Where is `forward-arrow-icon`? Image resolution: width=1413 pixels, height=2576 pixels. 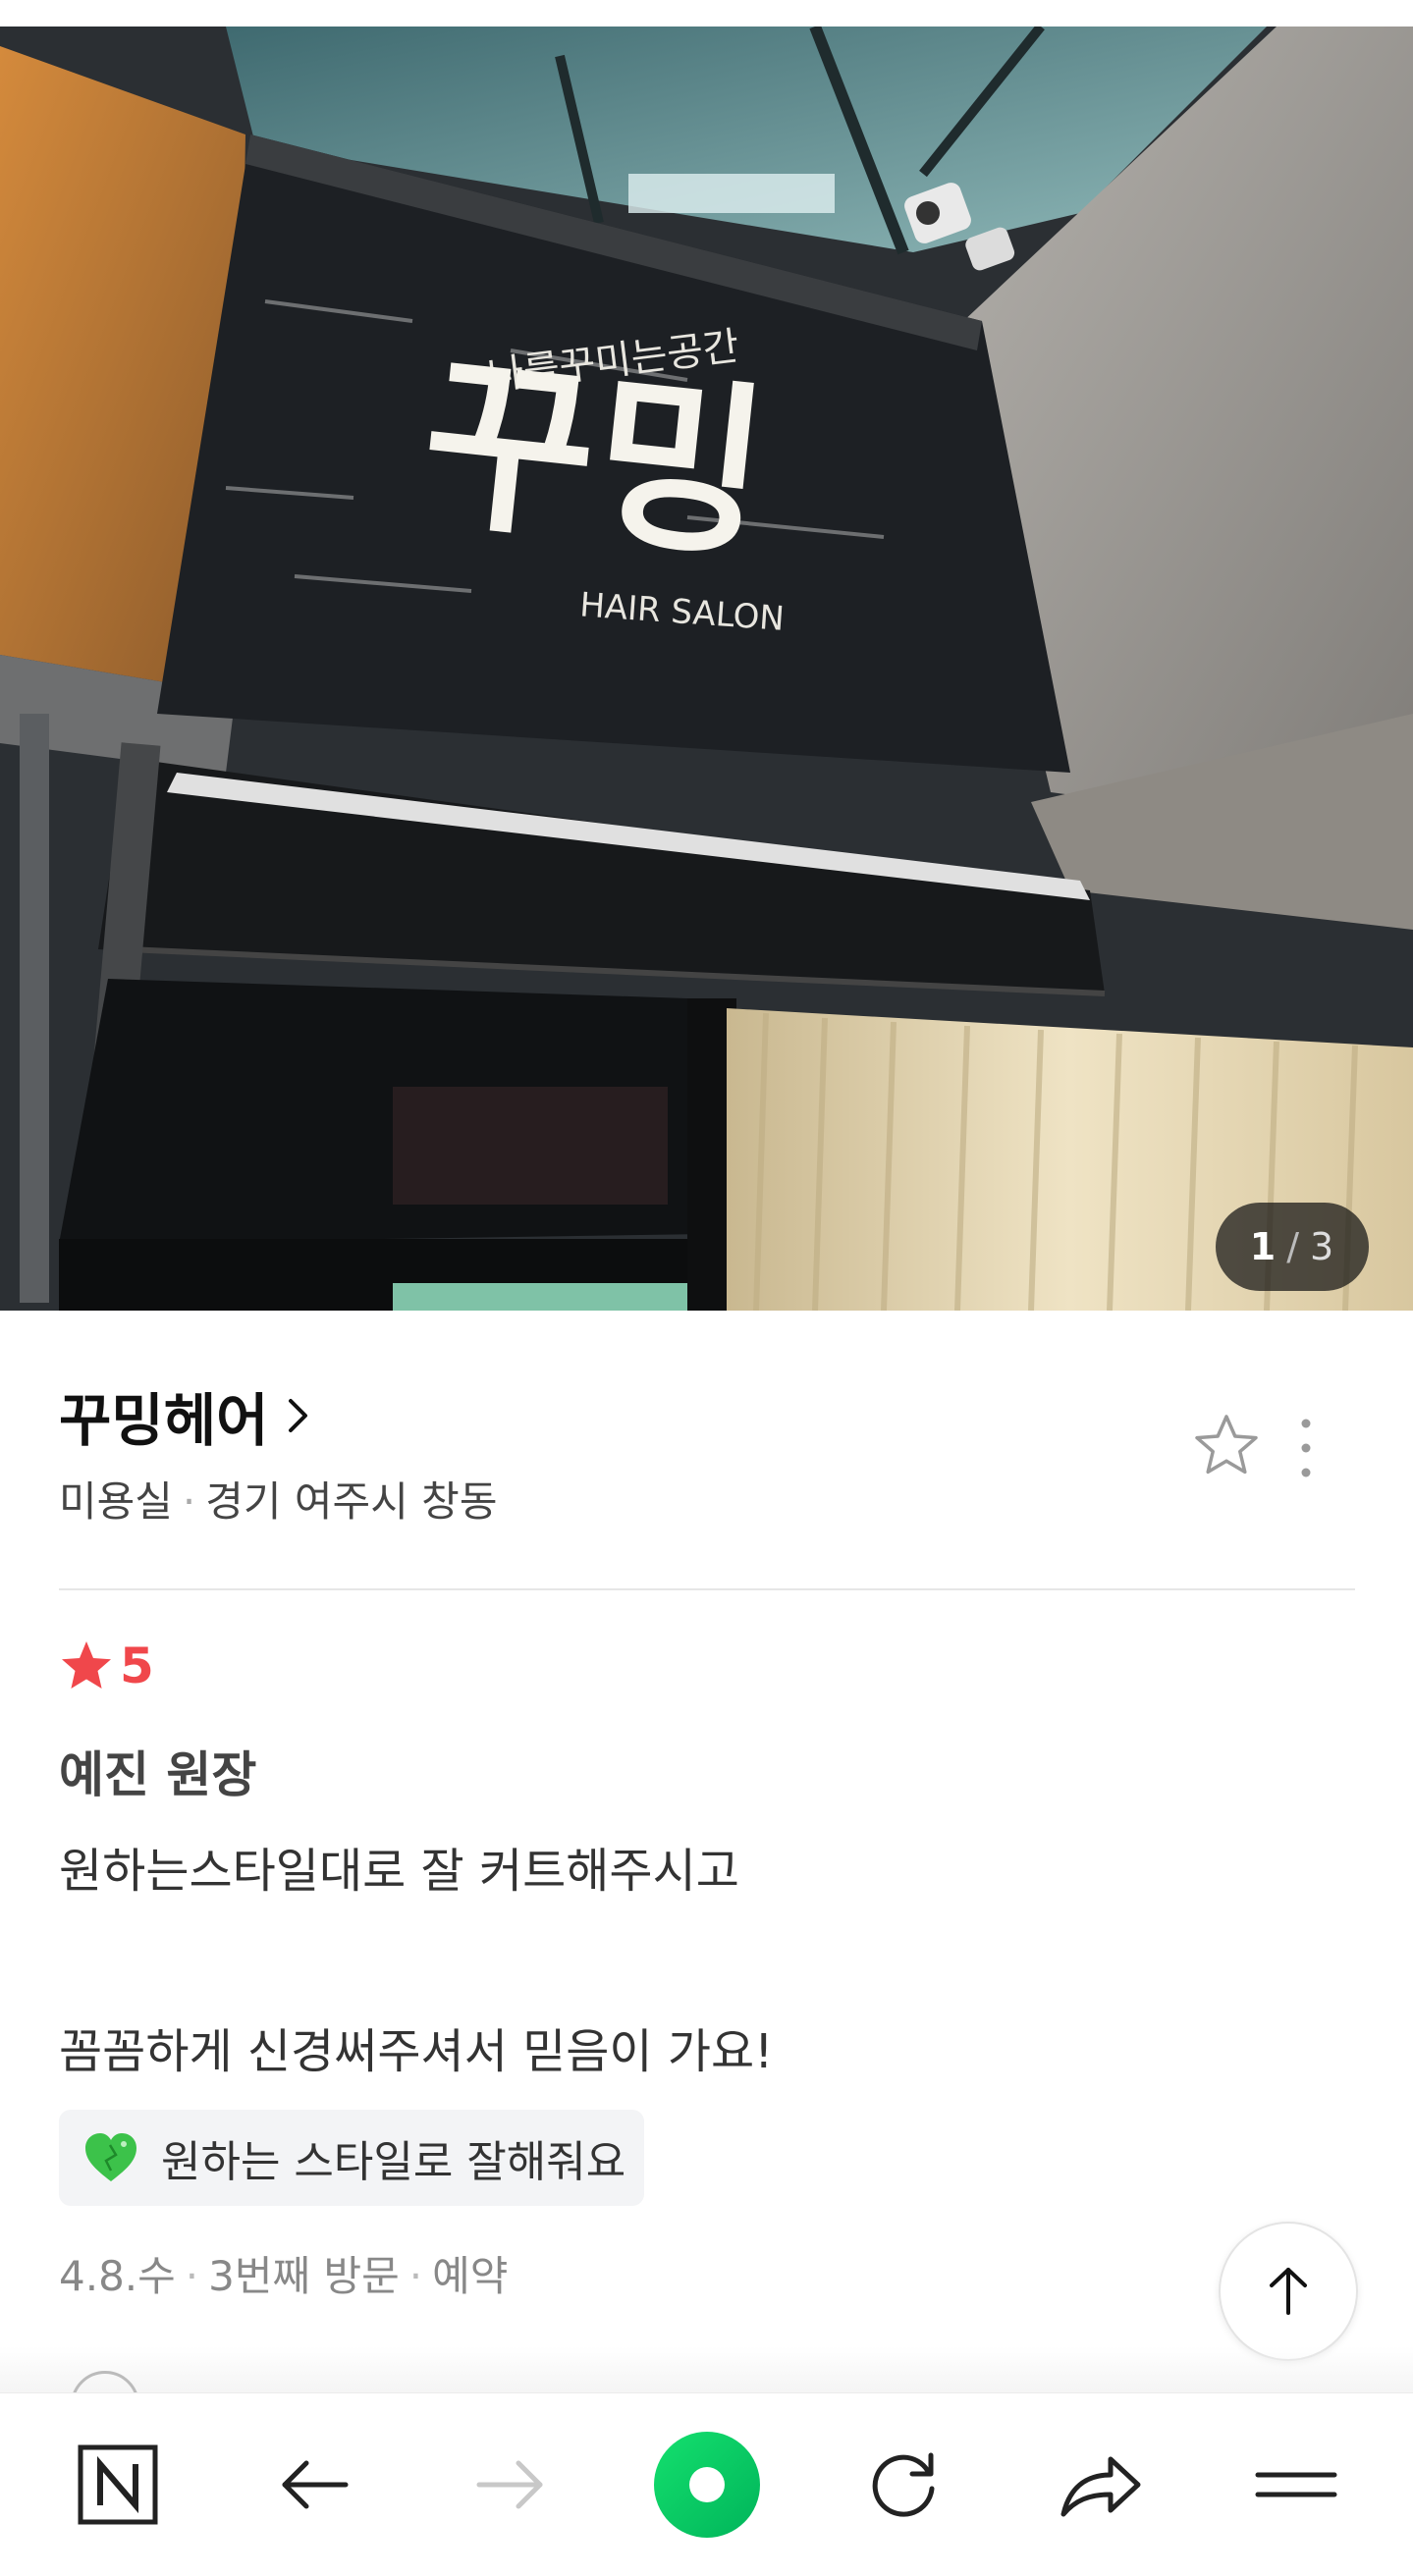
forward-arrow-icon is located at coordinates (509, 2484).